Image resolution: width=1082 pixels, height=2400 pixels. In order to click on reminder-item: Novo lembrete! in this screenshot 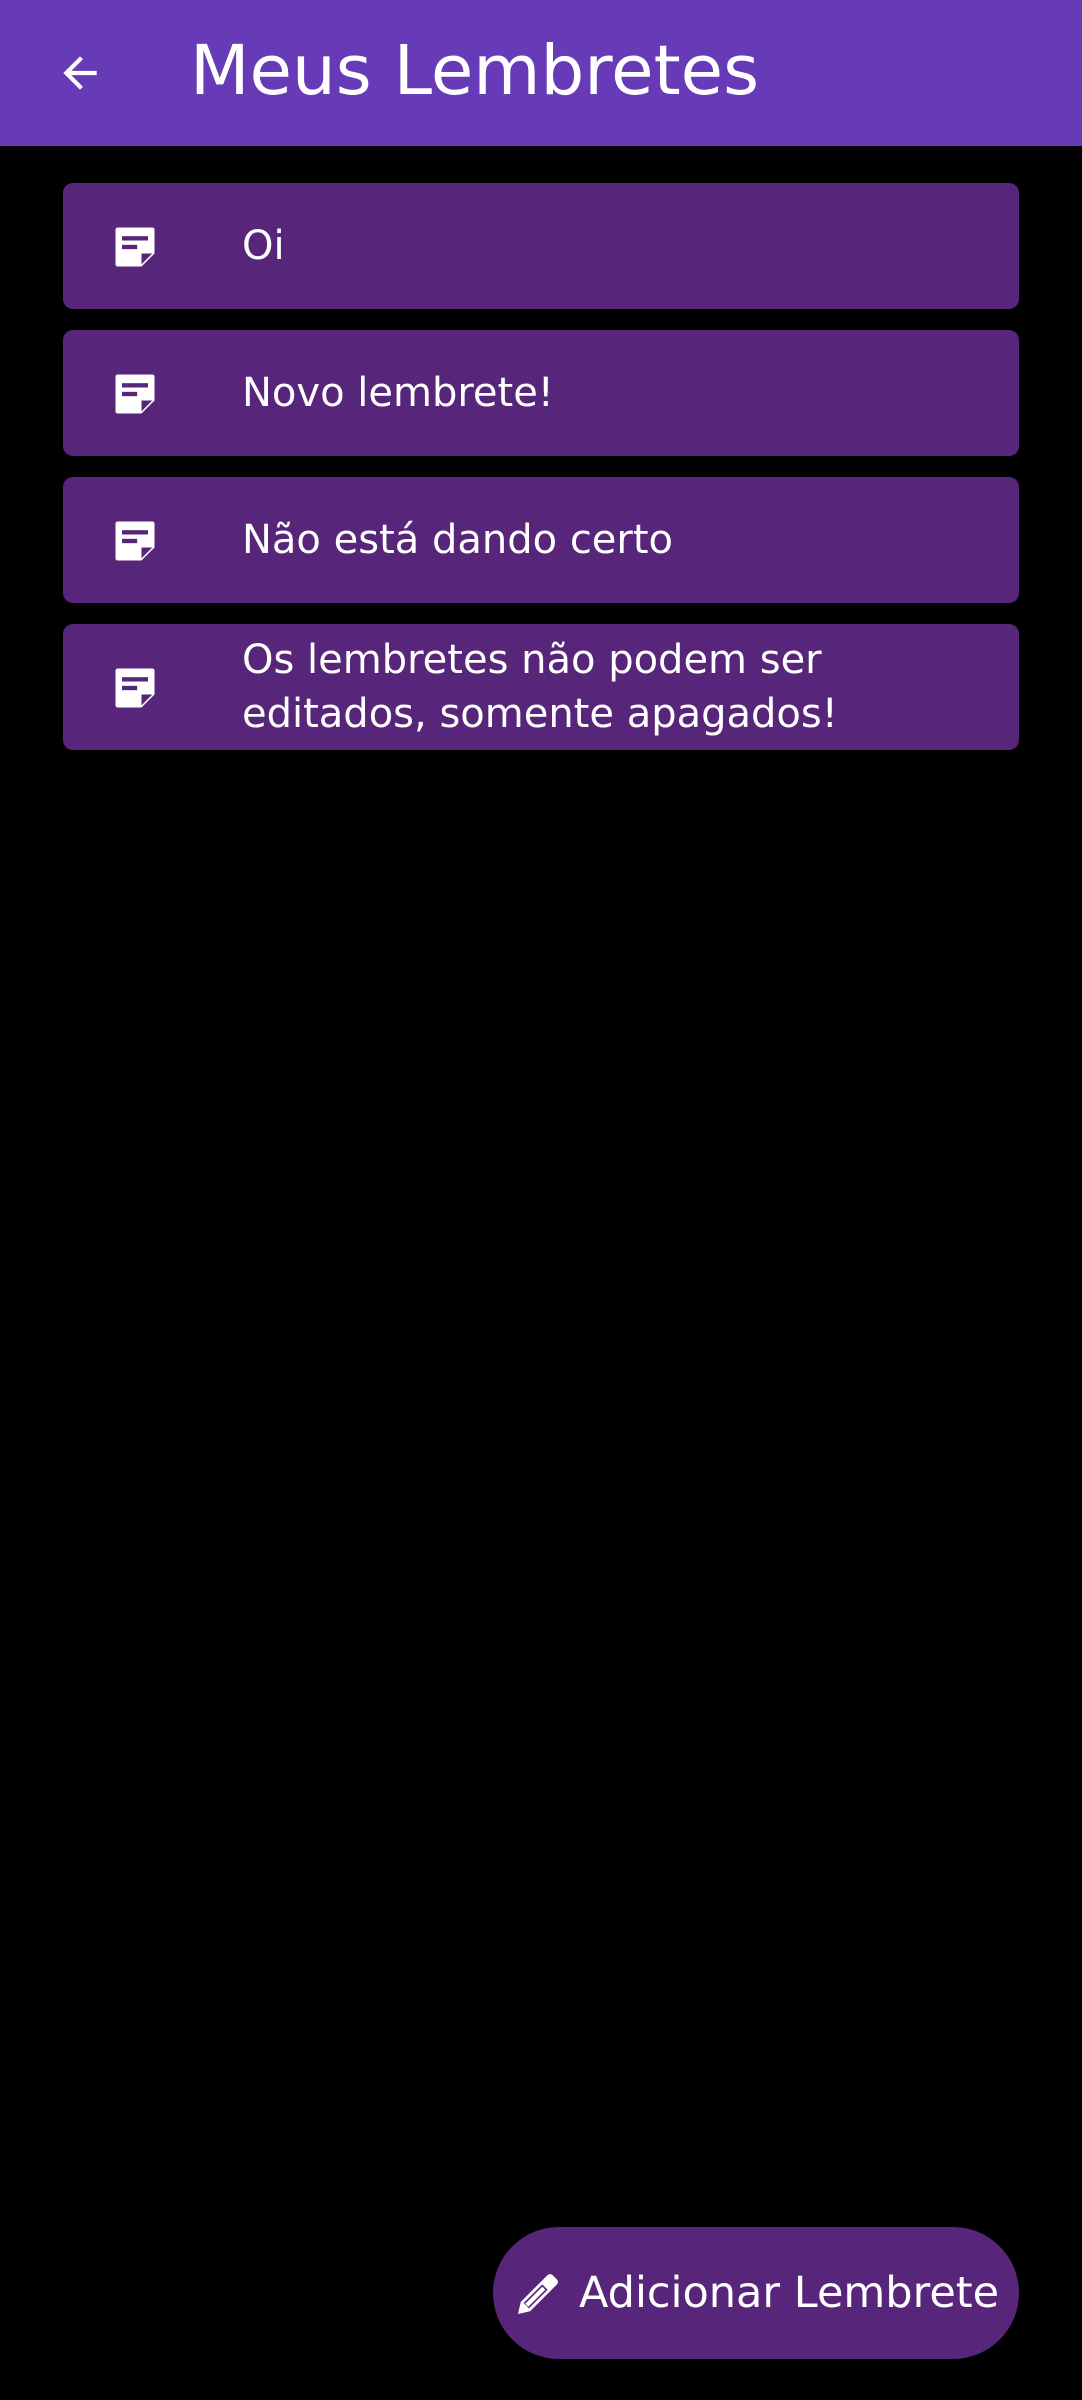, I will do `click(541, 393)`.